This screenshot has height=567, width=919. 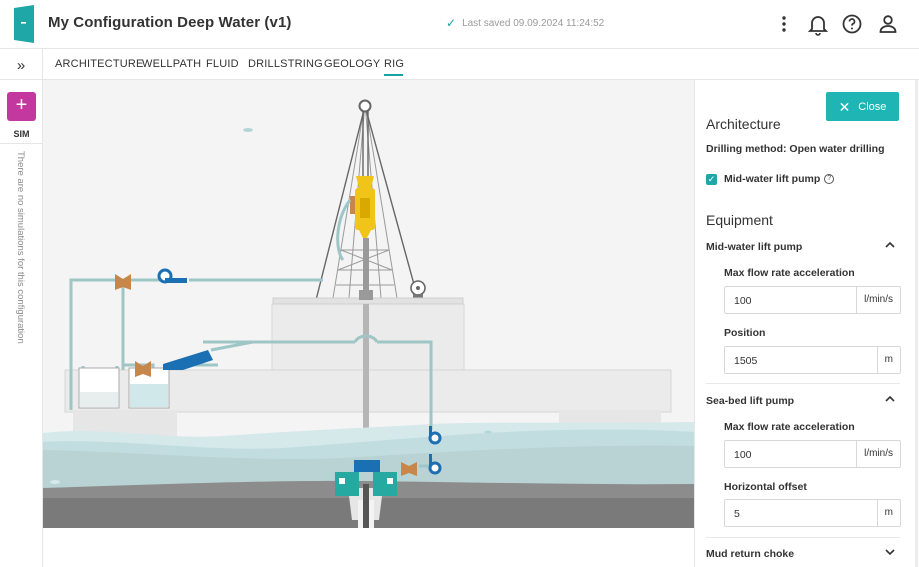 I want to click on midwater-checkbox-text: Mid-water lift pump, so click(x=772, y=179).